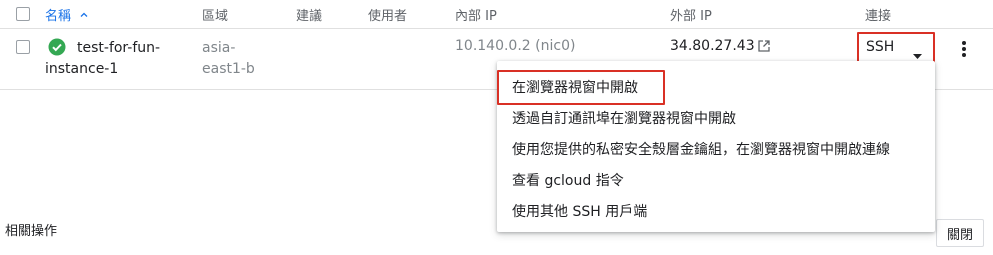 The width and height of the screenshot is (993, 255). What do you see at coordinates (228, 69) in the screenshot?
I see `zone-line2: east1-b` at bounding box center [228, 69].